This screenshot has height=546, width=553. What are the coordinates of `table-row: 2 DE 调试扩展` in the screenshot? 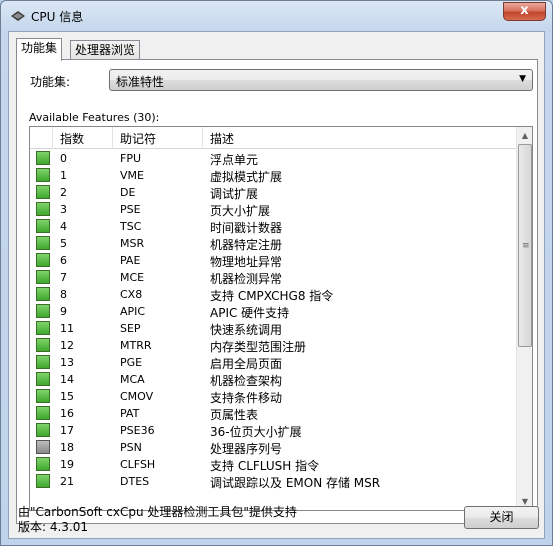 It's located at (273, 192).